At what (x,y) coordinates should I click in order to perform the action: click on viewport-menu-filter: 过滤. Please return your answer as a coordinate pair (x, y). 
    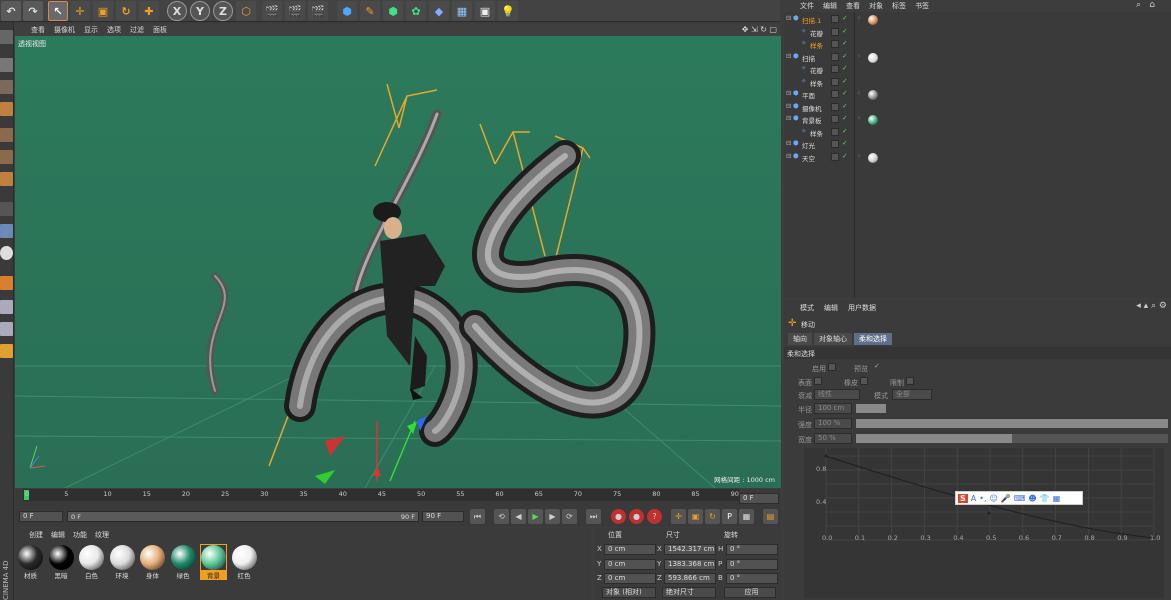
    Looking at the image, I should click on (137, 30).